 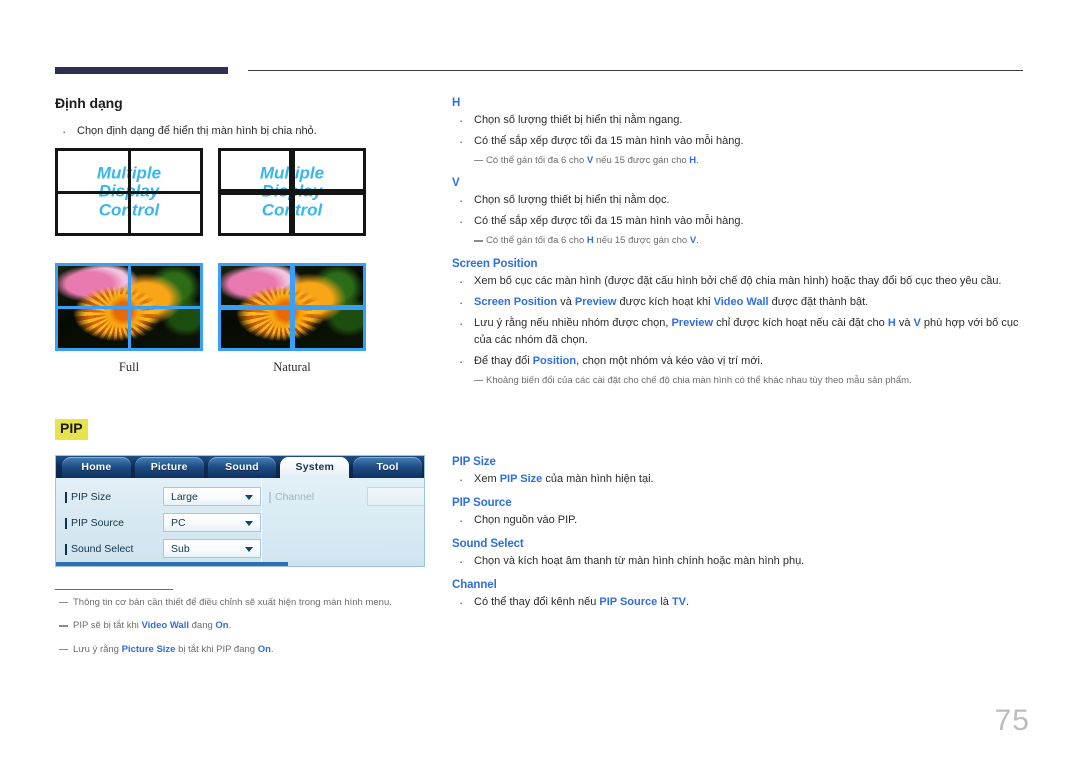 I want to click on diagram-natural-photo: Natural, so click(x=292, y=319).